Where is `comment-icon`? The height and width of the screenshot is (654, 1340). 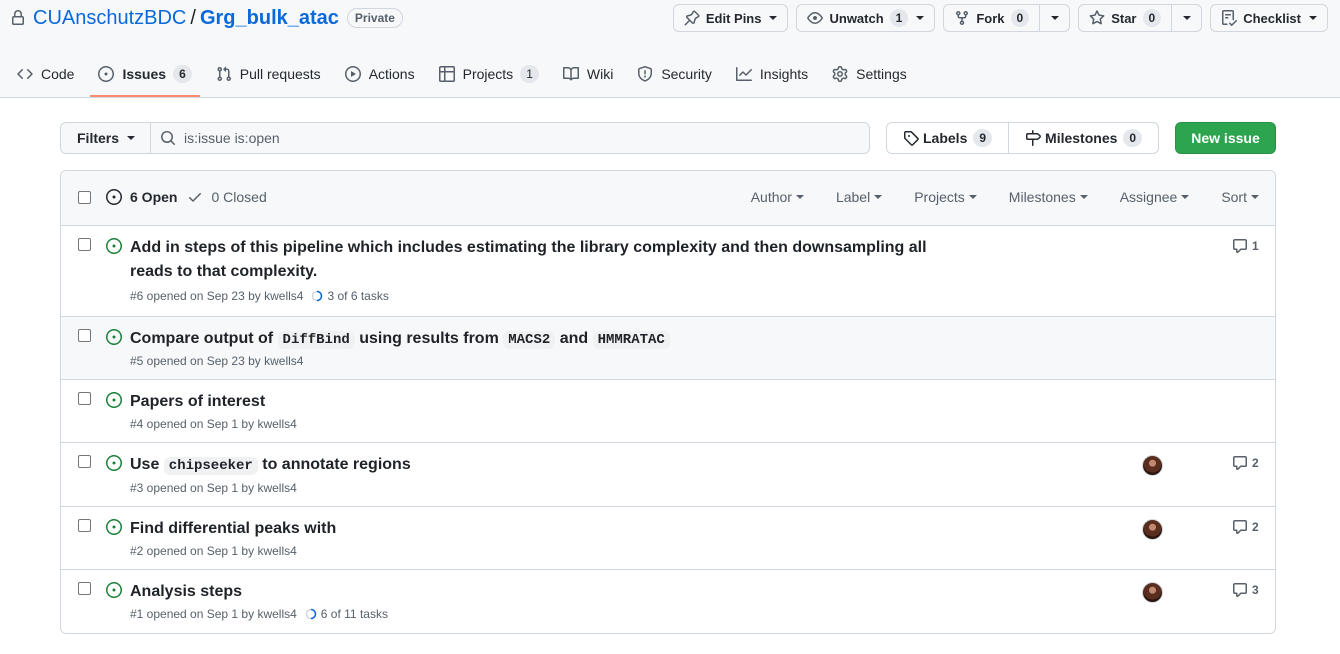 comment-icon is located at coordinates (1240, 527).